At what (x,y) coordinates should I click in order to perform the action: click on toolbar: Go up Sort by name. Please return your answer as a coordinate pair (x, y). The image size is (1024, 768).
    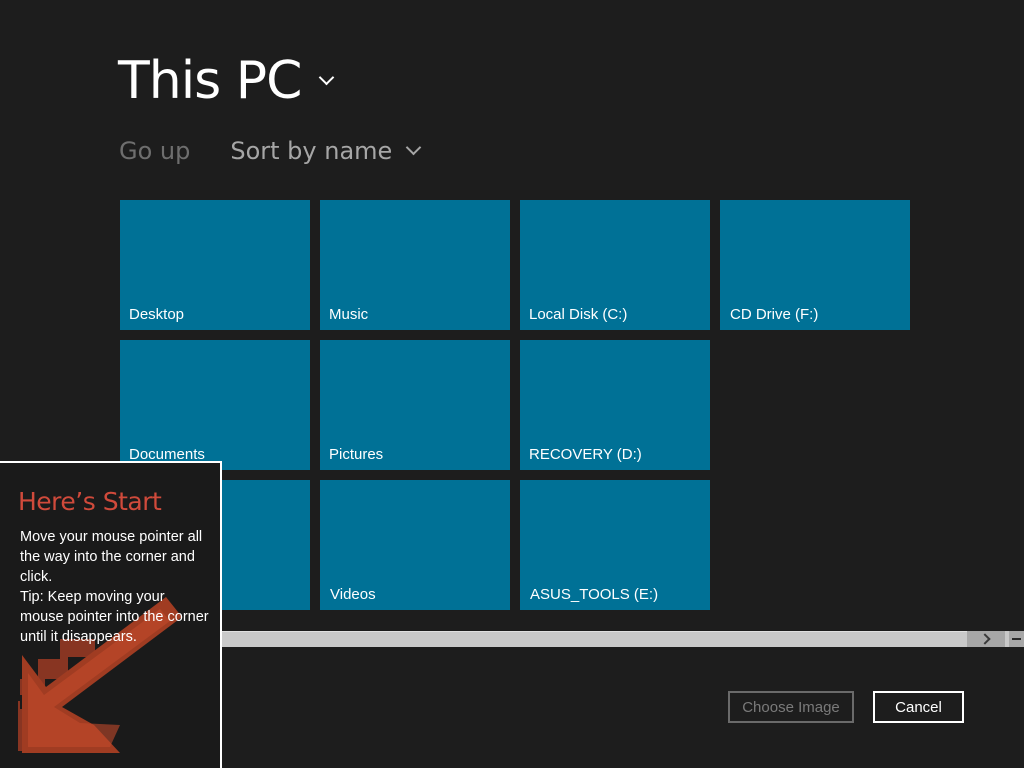
    Looking at the image, I should click on (270, 151).